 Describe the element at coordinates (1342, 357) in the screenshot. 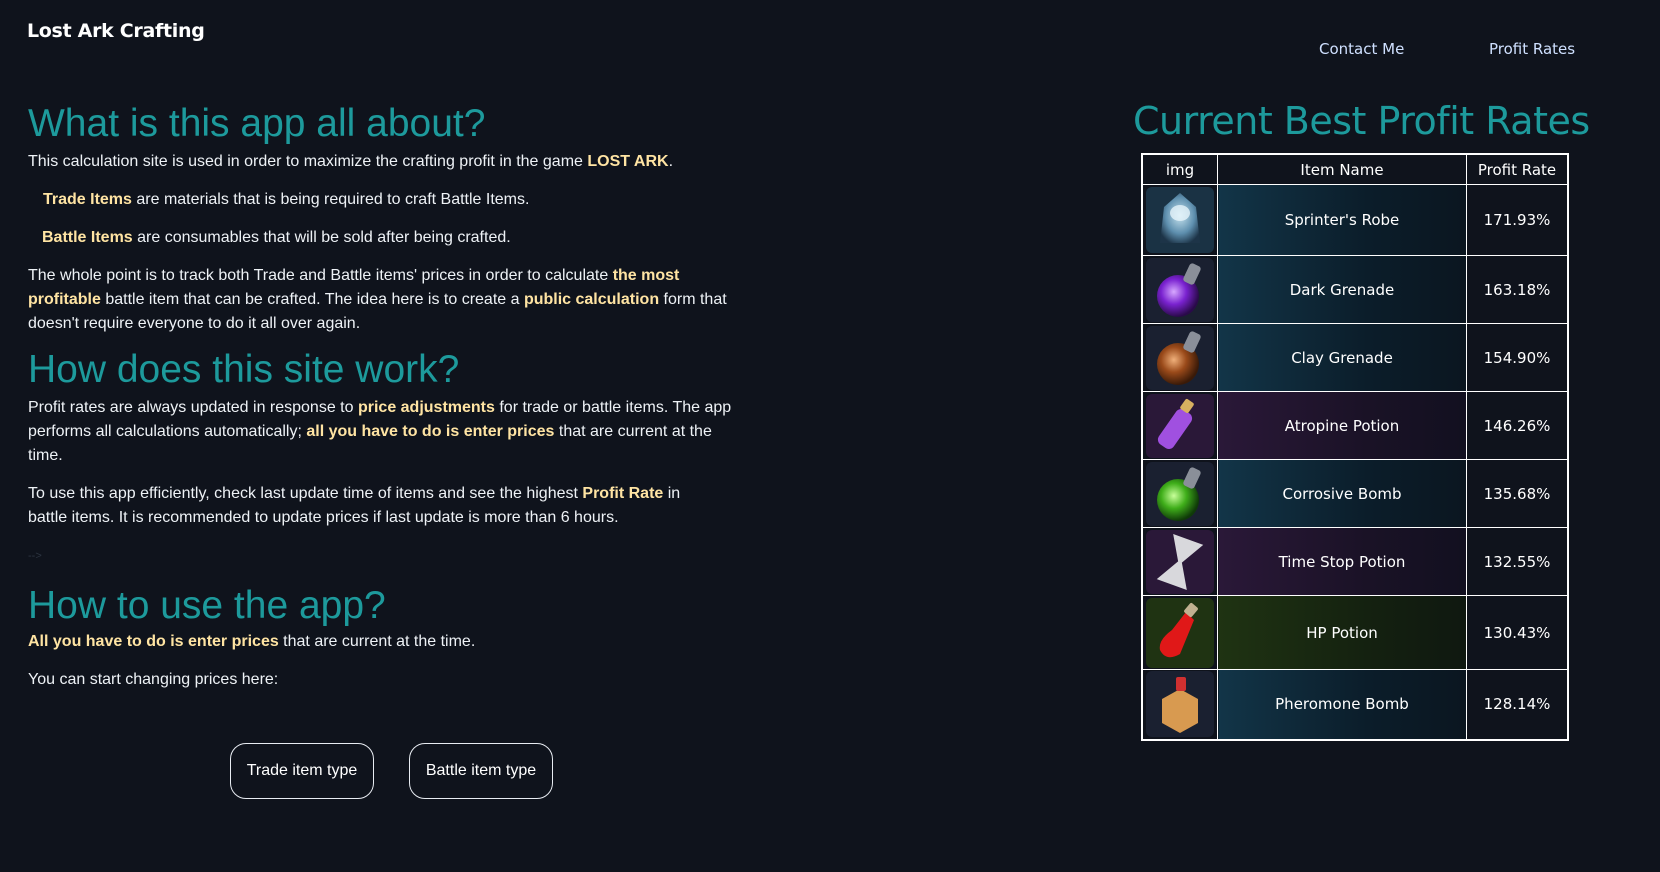

I see `item-name: Clay Grenade` at that location.